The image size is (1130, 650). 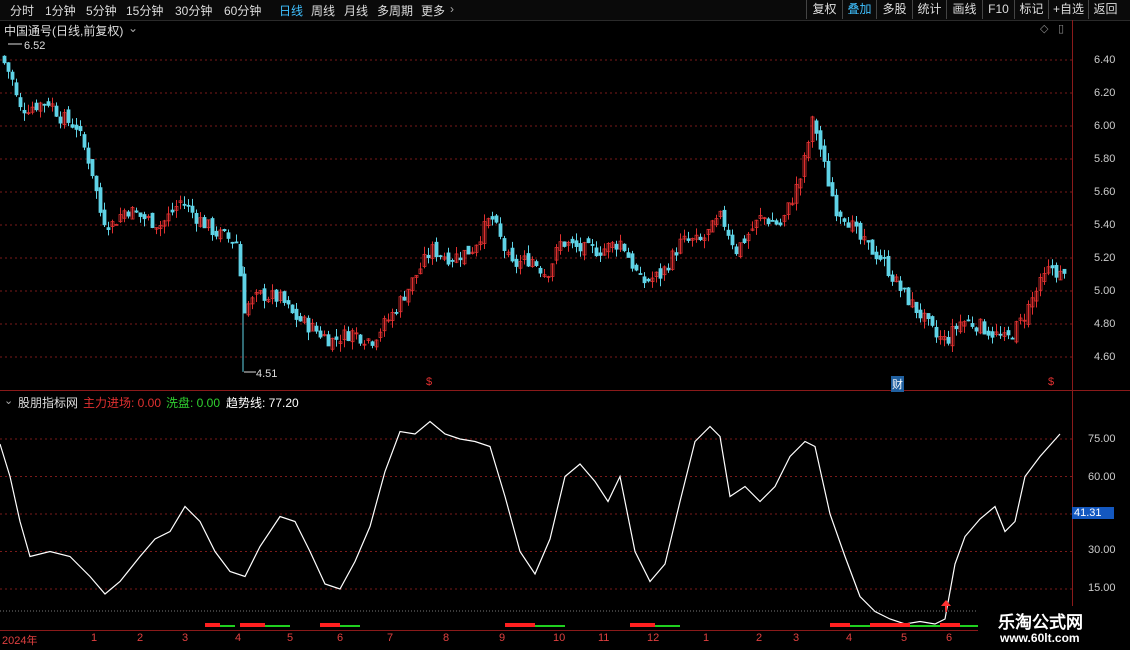 What do you see at coordinates (8, 400) in the screenshot?
I see `collapse-icon: ⌄` at bounding box center [8, 400].